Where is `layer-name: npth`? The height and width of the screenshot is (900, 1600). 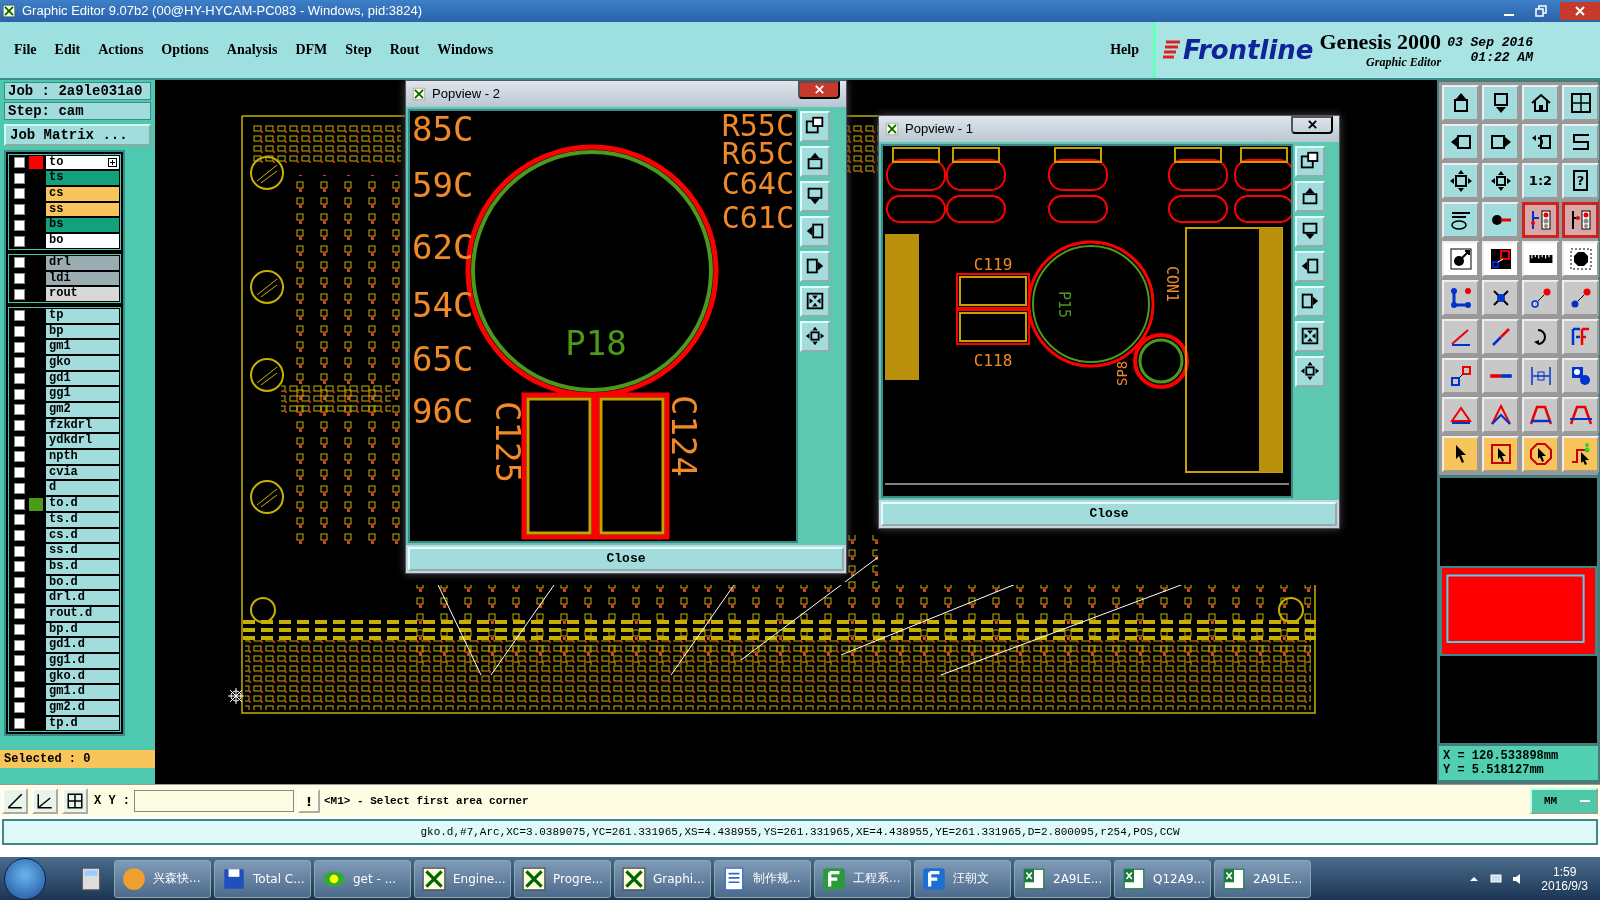
layer-name: npth is located at coordinates (82, 457).